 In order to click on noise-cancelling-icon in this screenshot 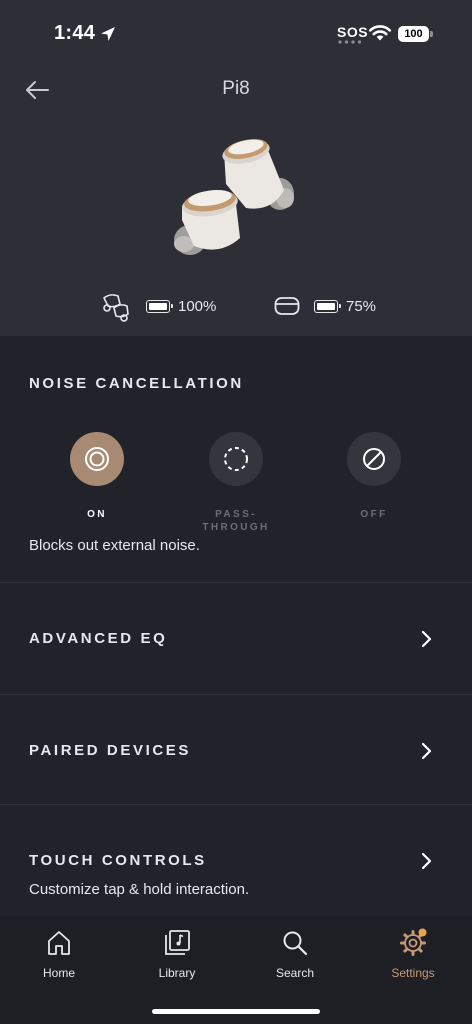, I will do `click(97, 459)`.